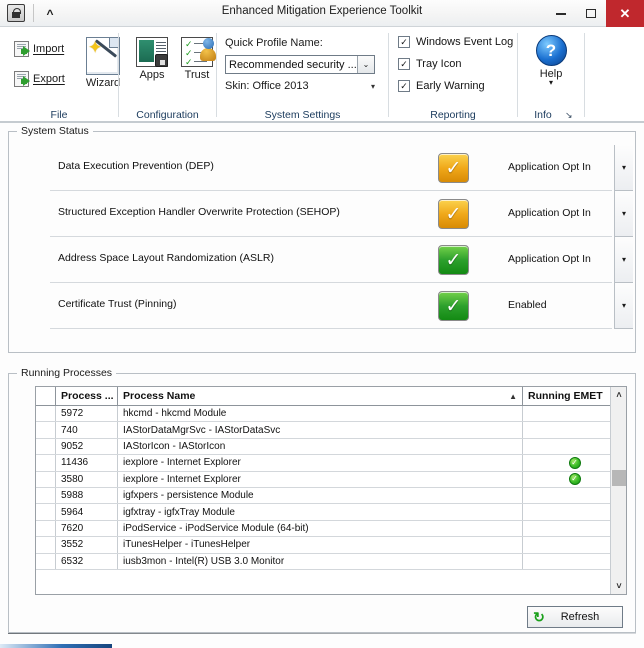 This screenshot has width=644, height=648. I want to click on cell-pid: 5972, so click(87, 414).